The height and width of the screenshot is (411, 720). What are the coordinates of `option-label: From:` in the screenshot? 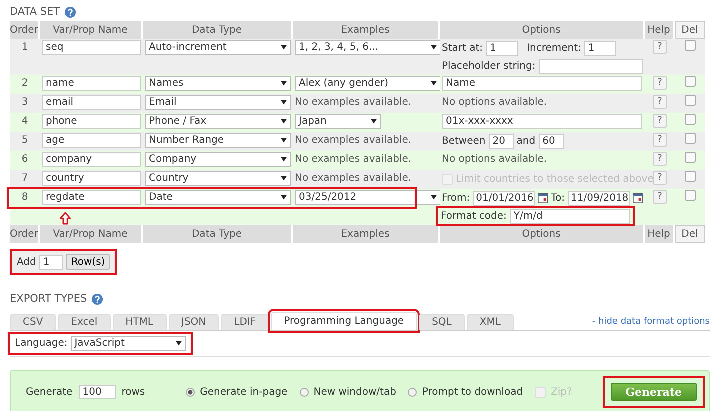 It's located at (456, 198).